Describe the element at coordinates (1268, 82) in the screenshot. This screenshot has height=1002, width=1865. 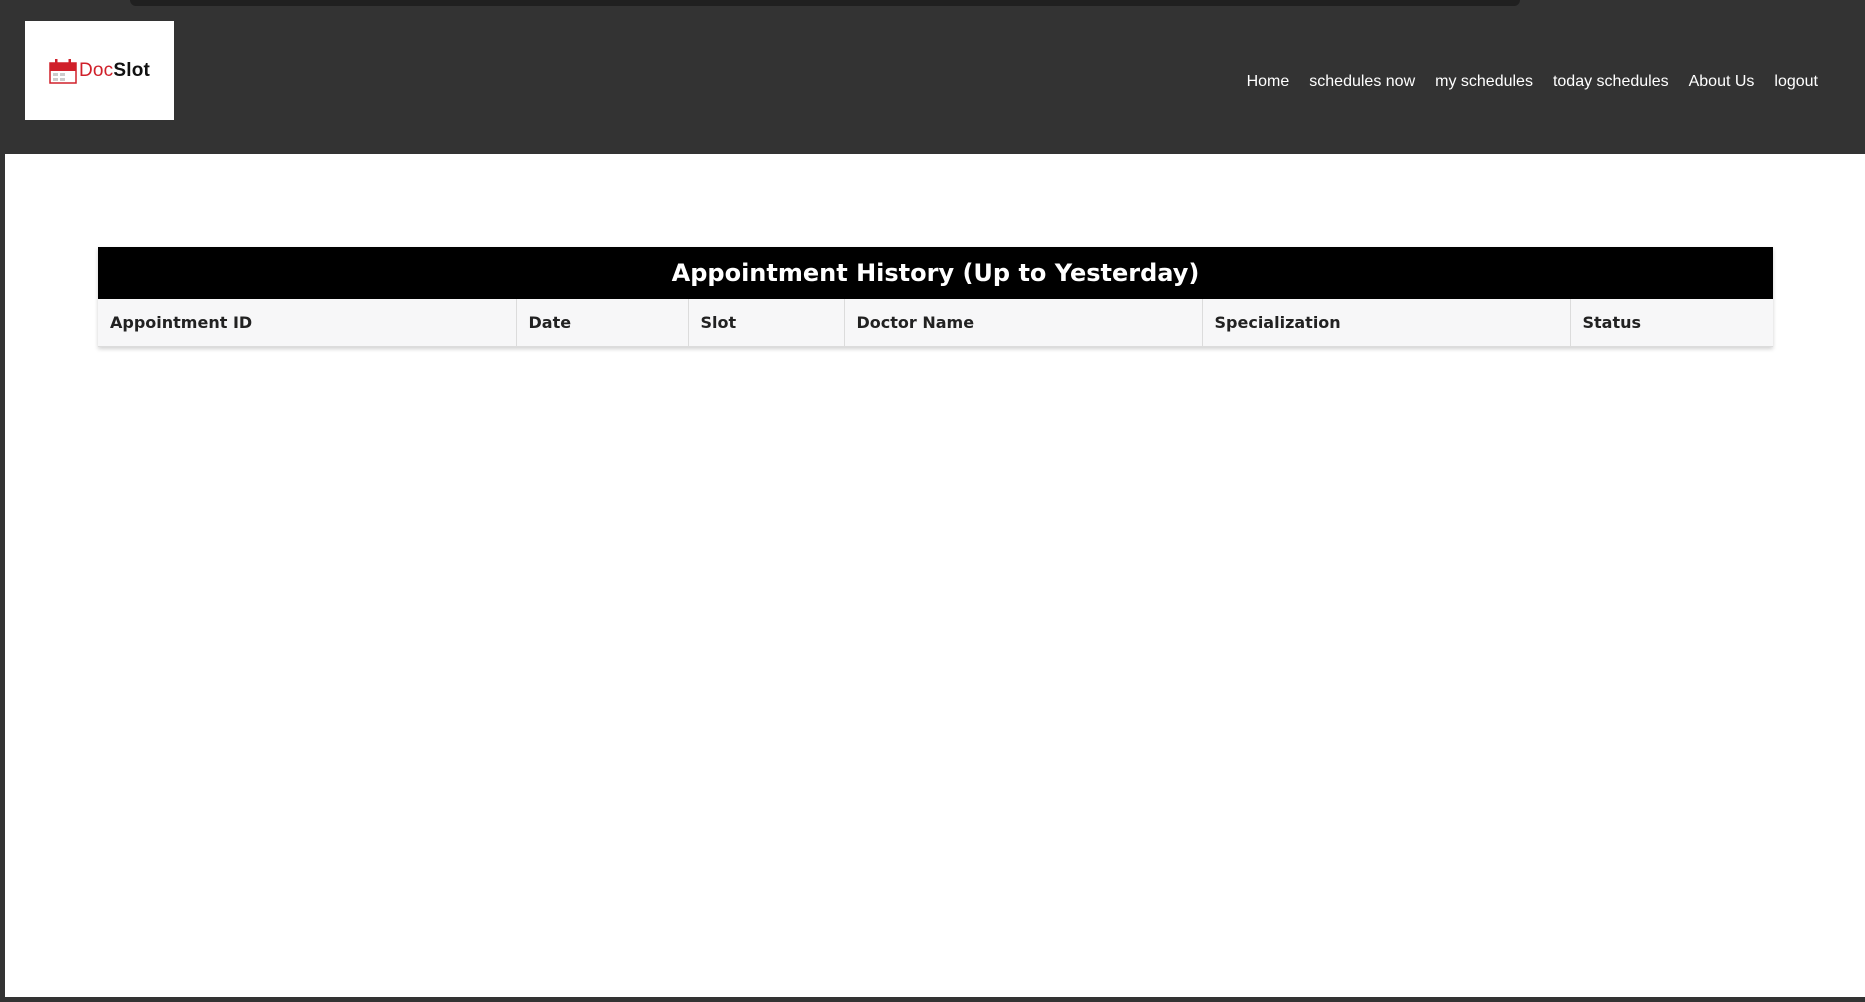
I see `nav-home: Home` at that location.